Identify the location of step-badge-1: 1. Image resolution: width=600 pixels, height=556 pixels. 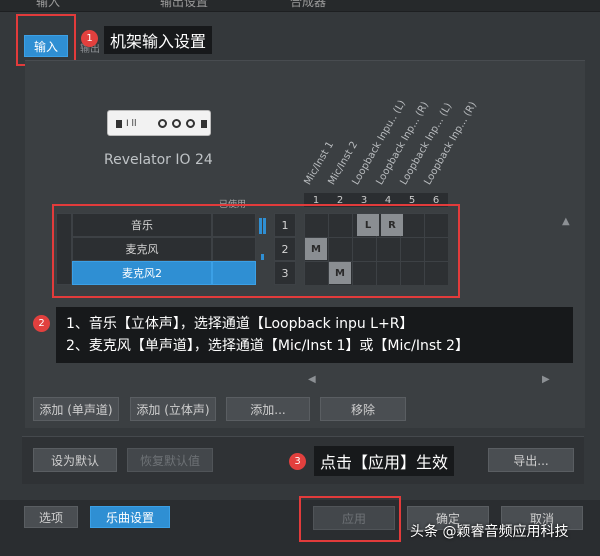
(89, 38).